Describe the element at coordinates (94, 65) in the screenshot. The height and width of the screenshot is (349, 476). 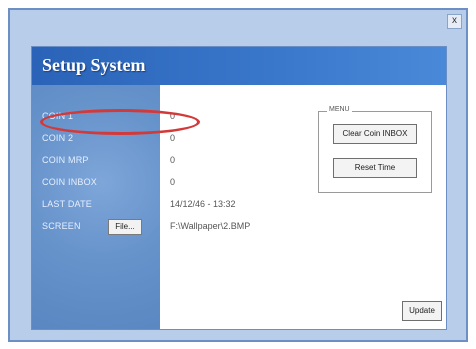
I see `page-title: Setup System` at that location.